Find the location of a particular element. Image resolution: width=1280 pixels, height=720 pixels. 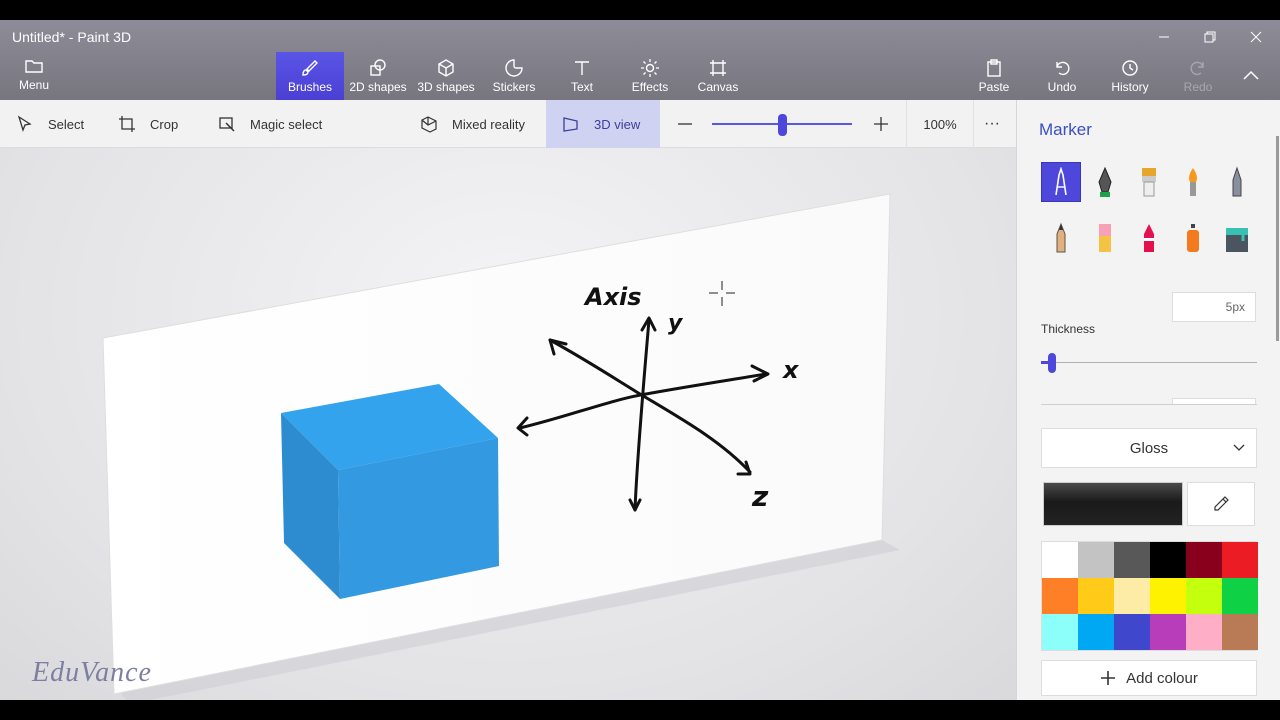

pencil-button is located at coordinates (1061, 238).